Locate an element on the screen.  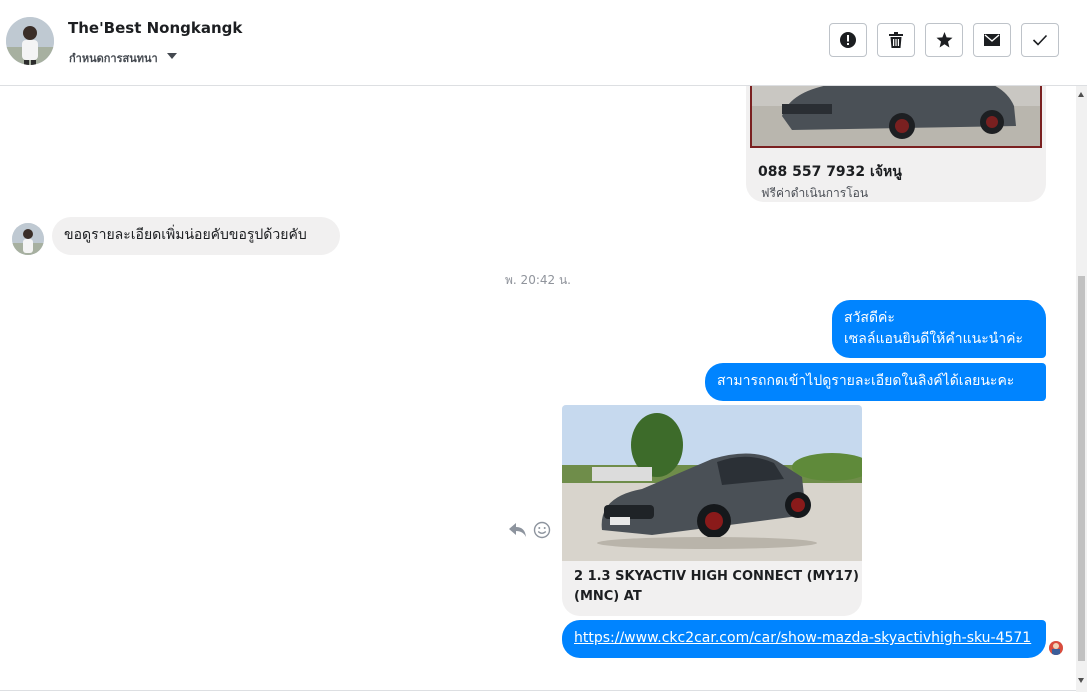
card-title-line: (MNC) AT is located at coordinates (608, 596).